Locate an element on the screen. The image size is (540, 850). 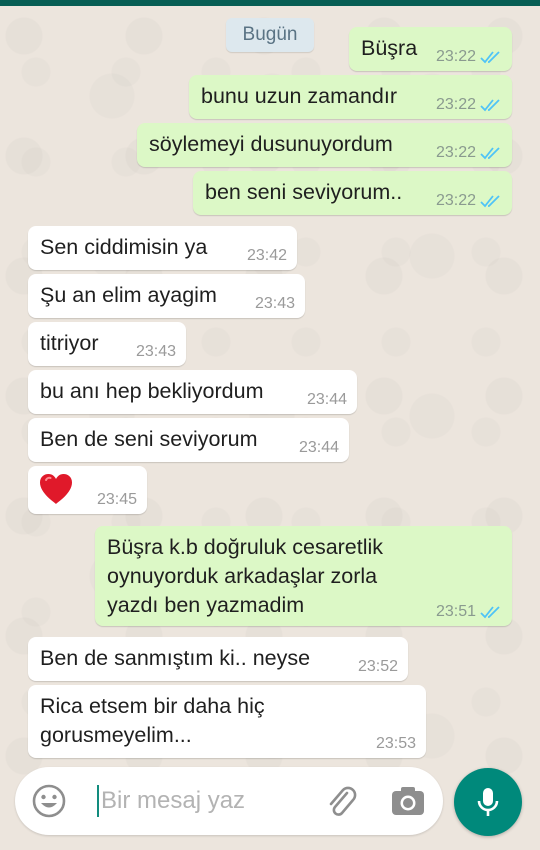
message-text: bu anı hep bekliyordum is located at coordinates (152, 391).